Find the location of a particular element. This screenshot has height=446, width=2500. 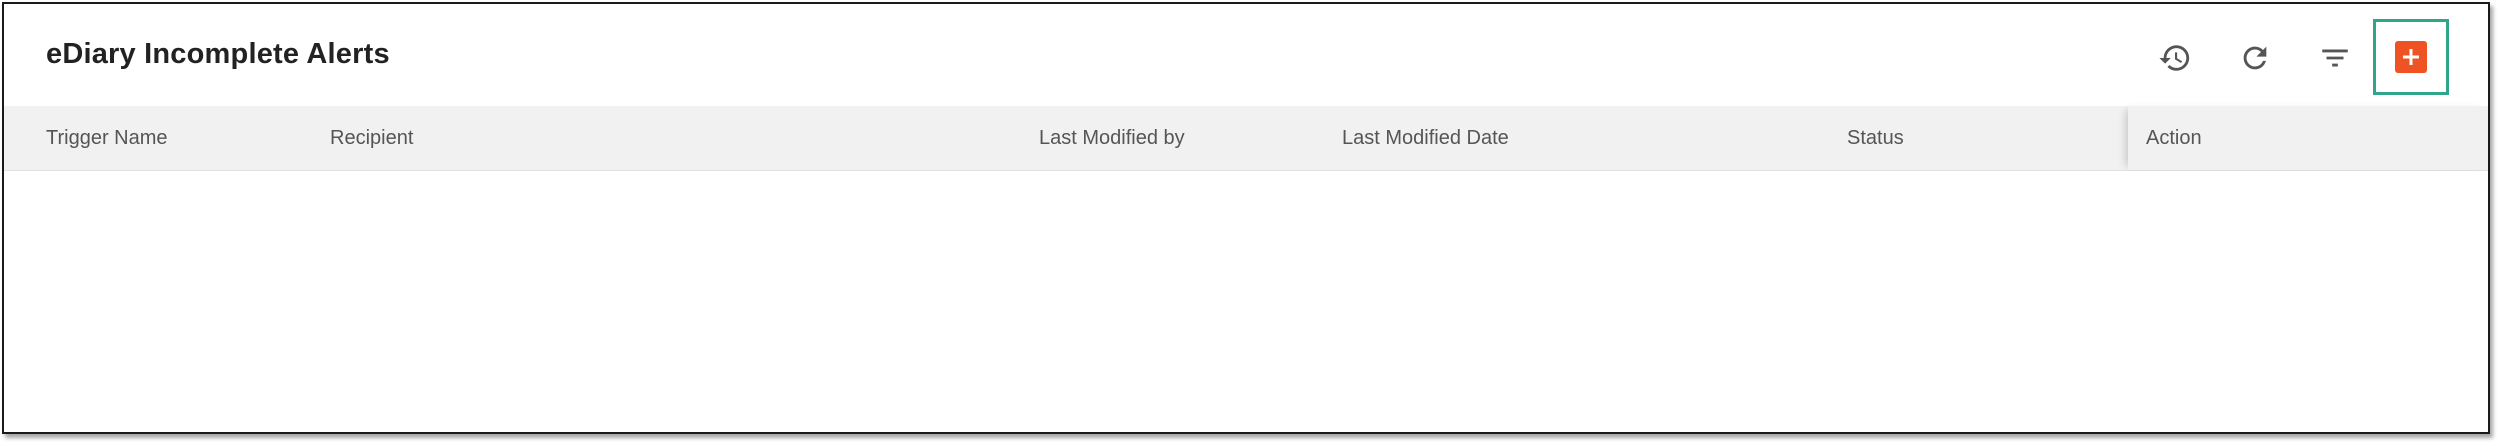

column-header-action: Action is located at coordinates (2174, 138).